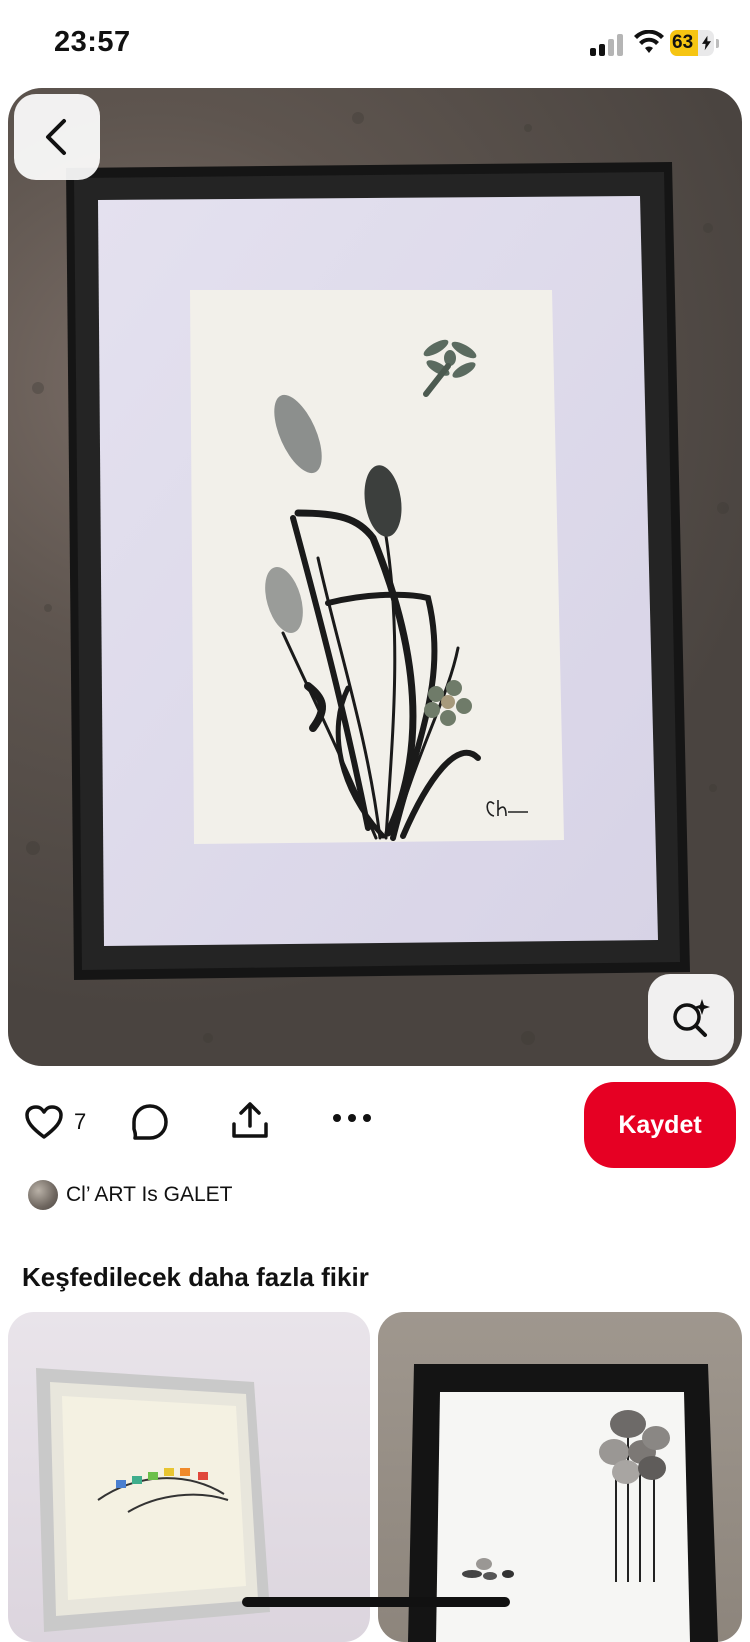 This screenshot has height=1642, width=750. I want to click on visual-search-icon, so click(691, 1018).